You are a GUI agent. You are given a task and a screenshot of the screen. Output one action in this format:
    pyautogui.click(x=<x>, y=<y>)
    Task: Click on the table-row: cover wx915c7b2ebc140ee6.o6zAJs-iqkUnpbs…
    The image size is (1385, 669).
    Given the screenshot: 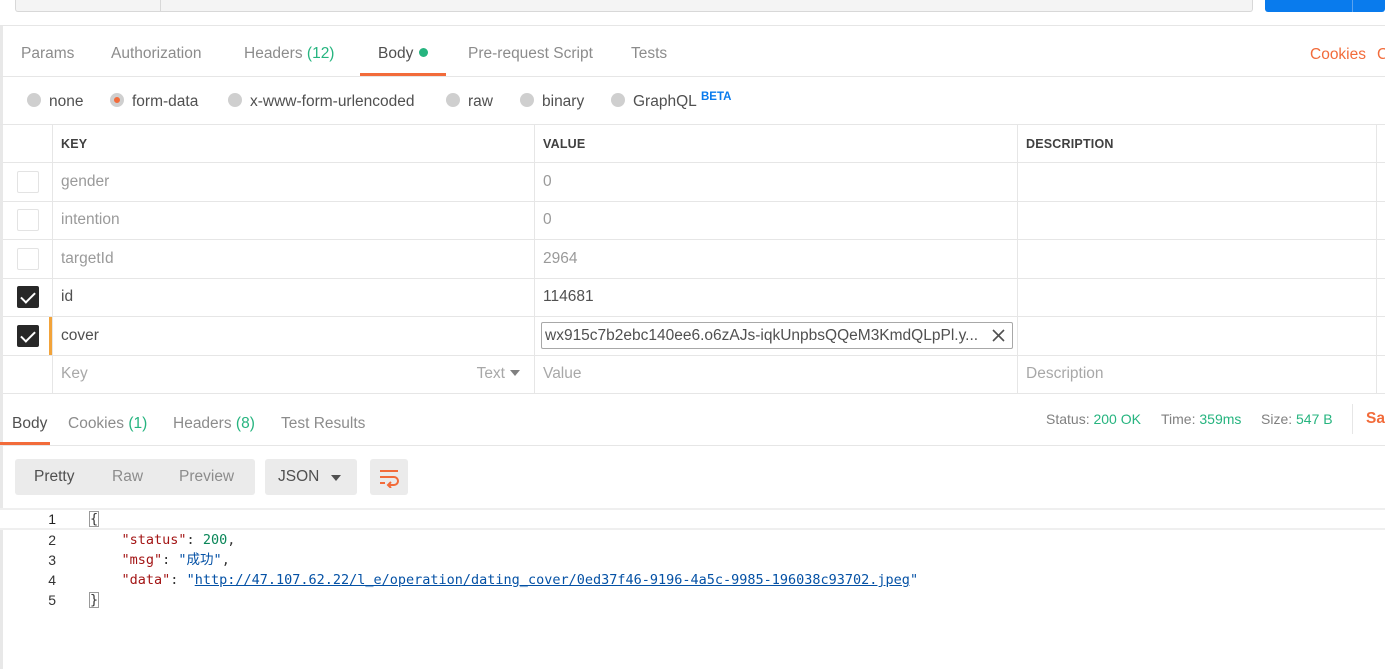 What is the action you would take?
    pyautogui.click(x=694, y=336)
    